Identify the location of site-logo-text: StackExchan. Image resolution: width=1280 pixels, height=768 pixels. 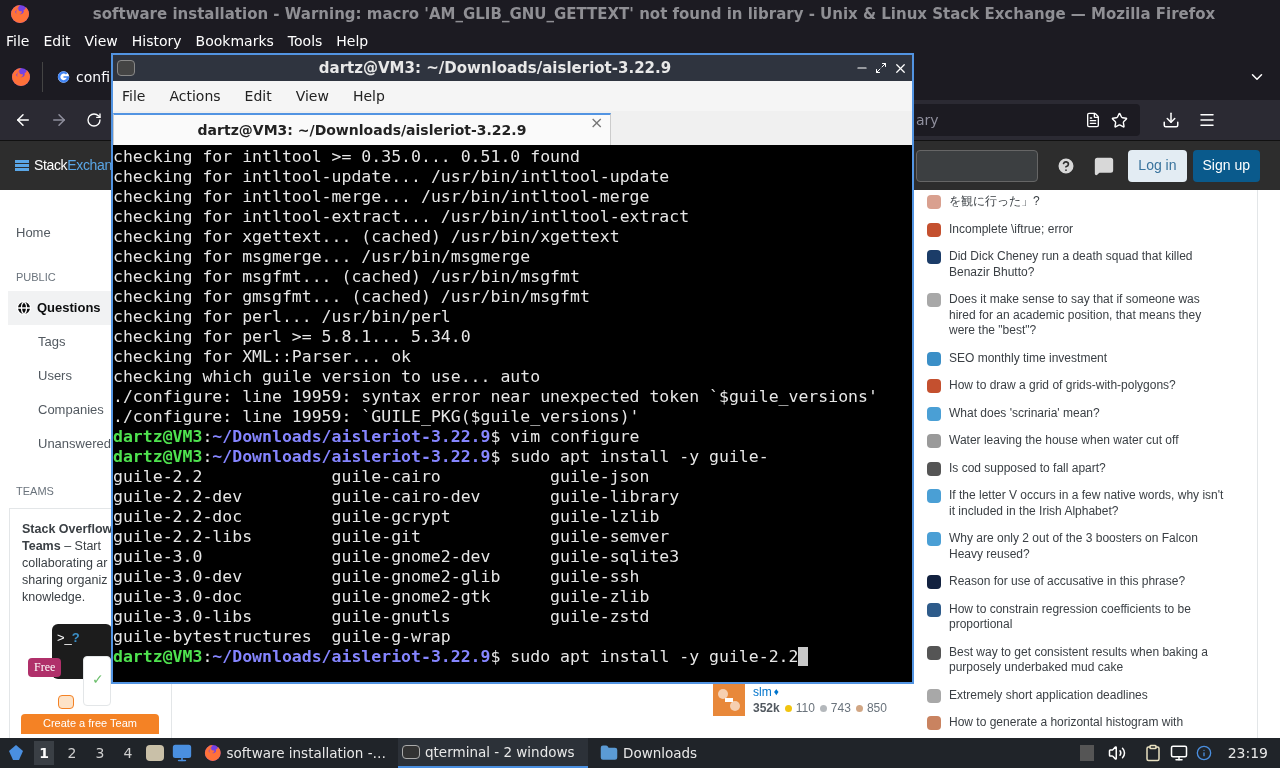
(73, 165).